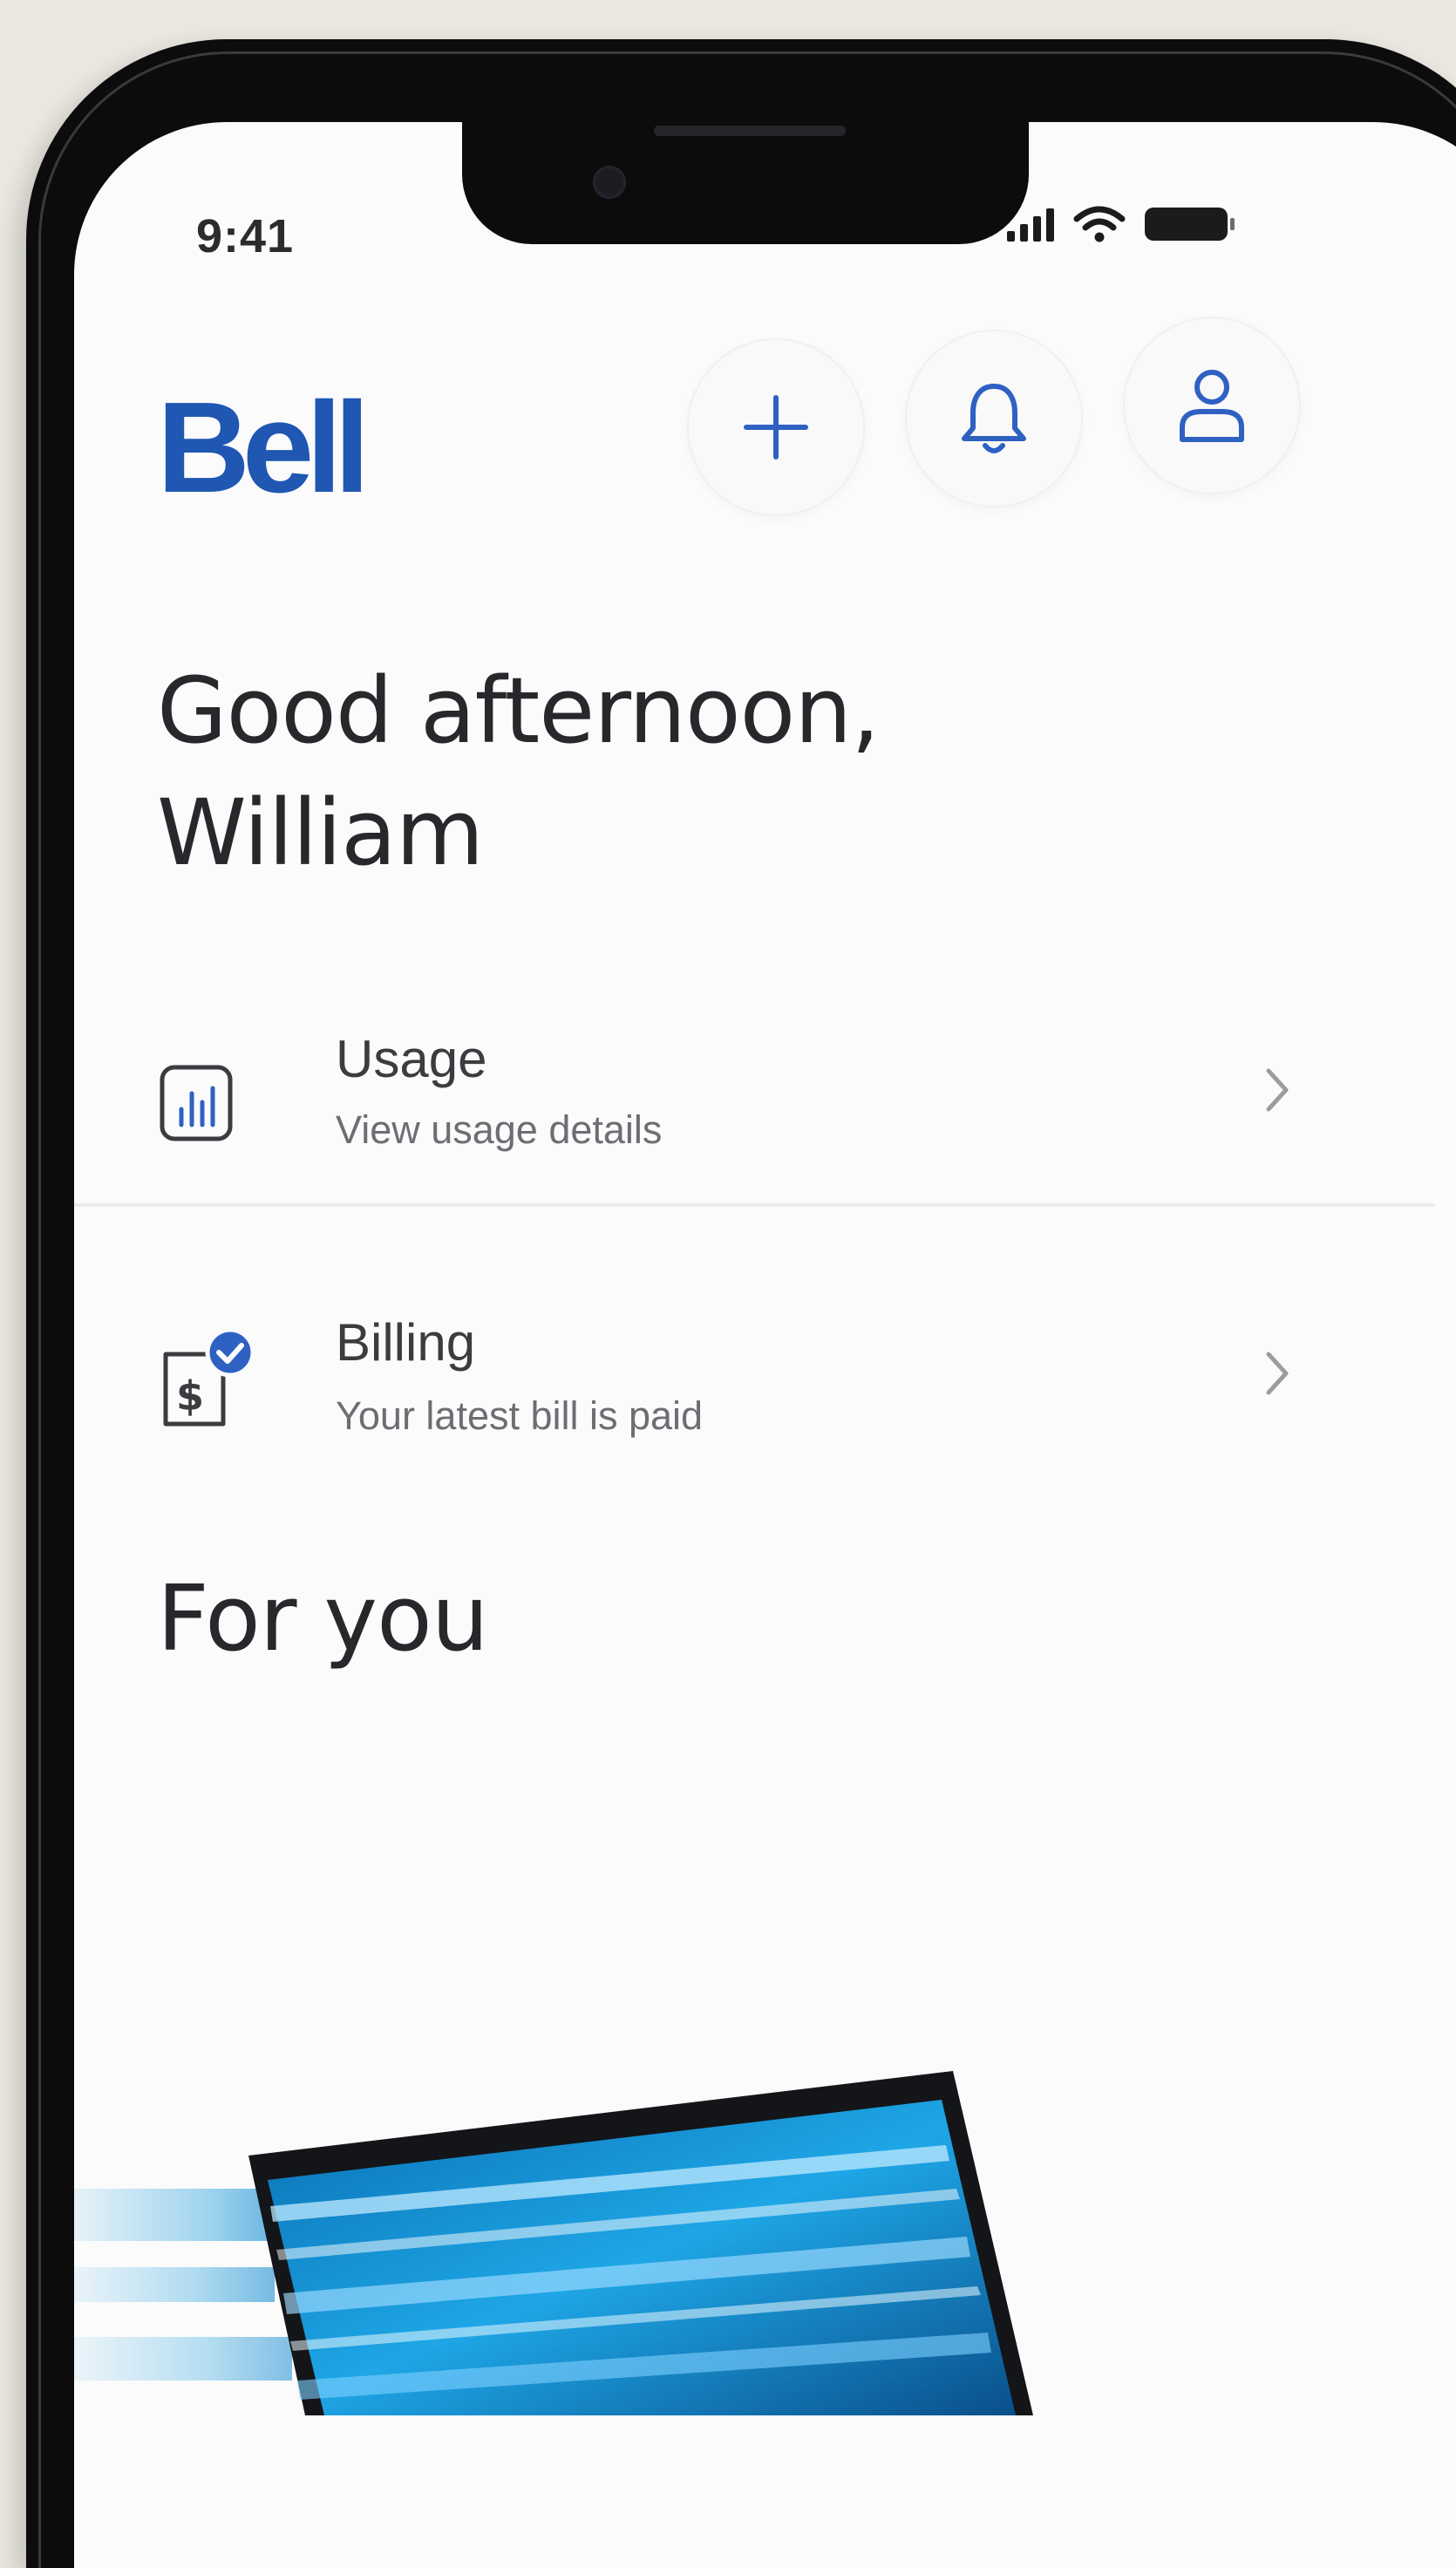 The height and width of the screenshot is (2568, 1456). Describe the element at coordinates (609, 182) in the screenshot. I see `front-camera` at that location.